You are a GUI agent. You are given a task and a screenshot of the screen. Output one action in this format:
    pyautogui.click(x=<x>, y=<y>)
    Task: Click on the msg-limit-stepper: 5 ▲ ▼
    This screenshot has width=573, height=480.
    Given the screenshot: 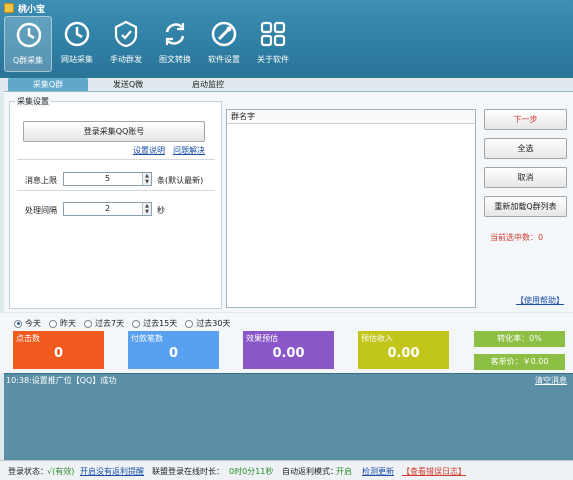 What is the action you would take?
    pyautogui.click(x=107, y=179)
    